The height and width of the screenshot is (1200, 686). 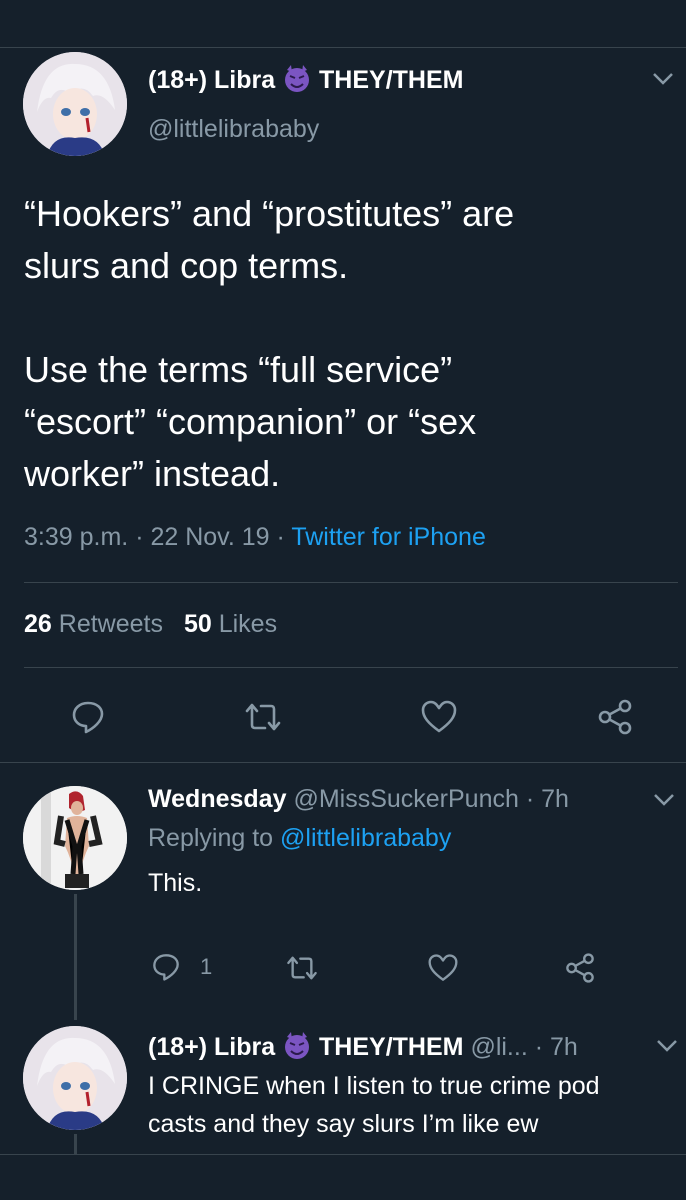 I want to click on retweets-count: 26, so click(x=38, y=624).